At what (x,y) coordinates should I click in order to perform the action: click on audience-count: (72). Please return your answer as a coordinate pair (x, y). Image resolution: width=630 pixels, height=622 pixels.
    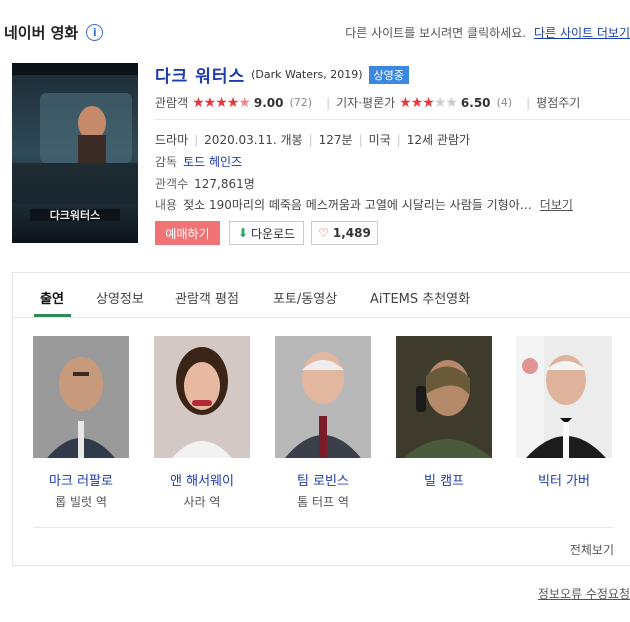
    Looking at the image, I should click on (301, 102).